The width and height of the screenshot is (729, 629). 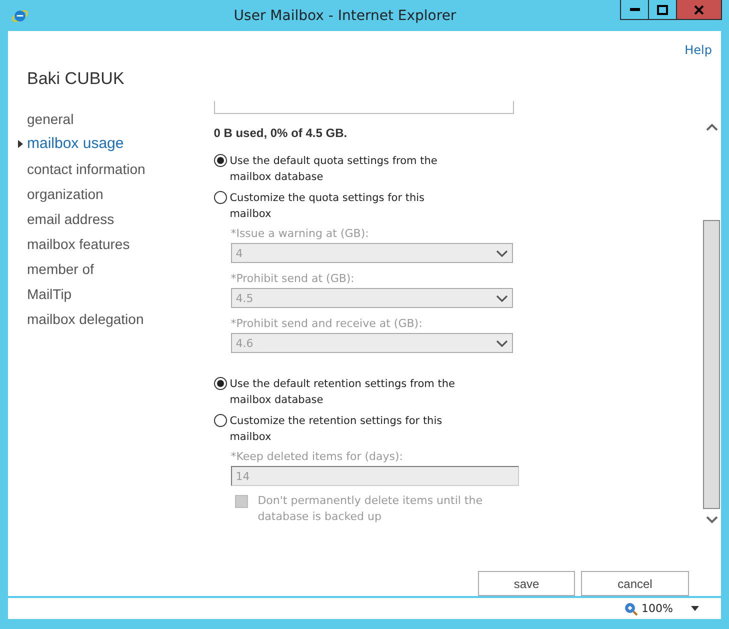 What do you see at coordinates (334, 169) in the screenshot?
I see `option-label: Use the default quota settings from the mailbox database` at bounding box center [334, 169].